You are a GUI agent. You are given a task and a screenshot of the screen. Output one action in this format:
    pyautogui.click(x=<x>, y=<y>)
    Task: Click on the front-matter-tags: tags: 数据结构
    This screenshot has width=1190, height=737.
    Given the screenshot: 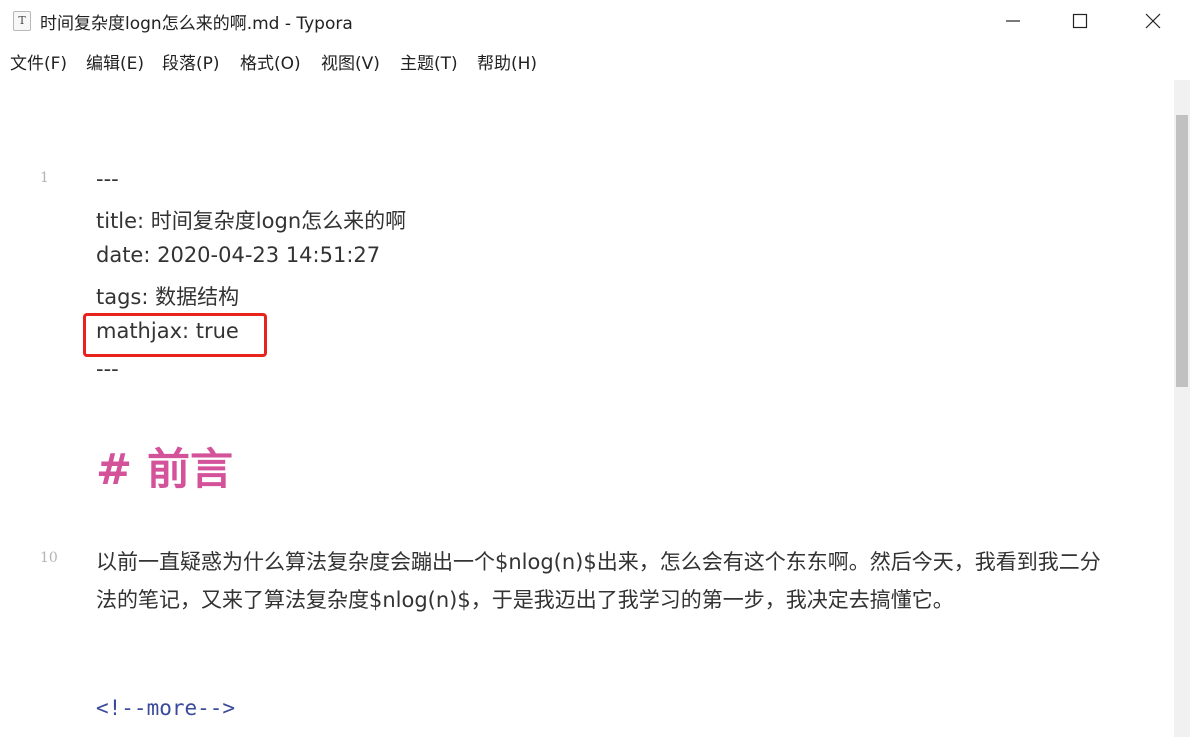 What is the action you would take?
    pyautogui.click(x=168, y=297)
    